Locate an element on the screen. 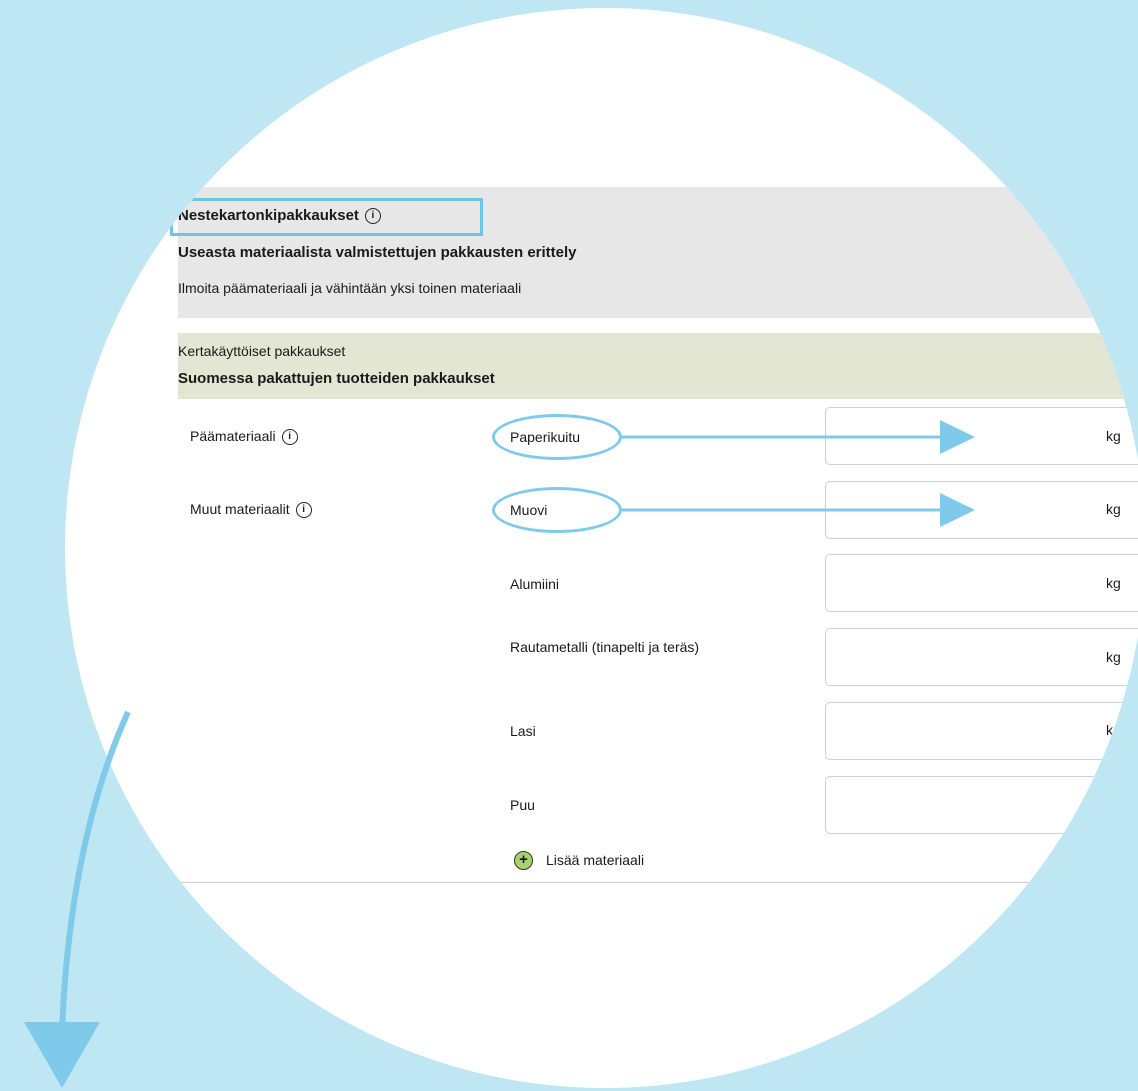  curved-arrow is located at coordinates (77, 899).